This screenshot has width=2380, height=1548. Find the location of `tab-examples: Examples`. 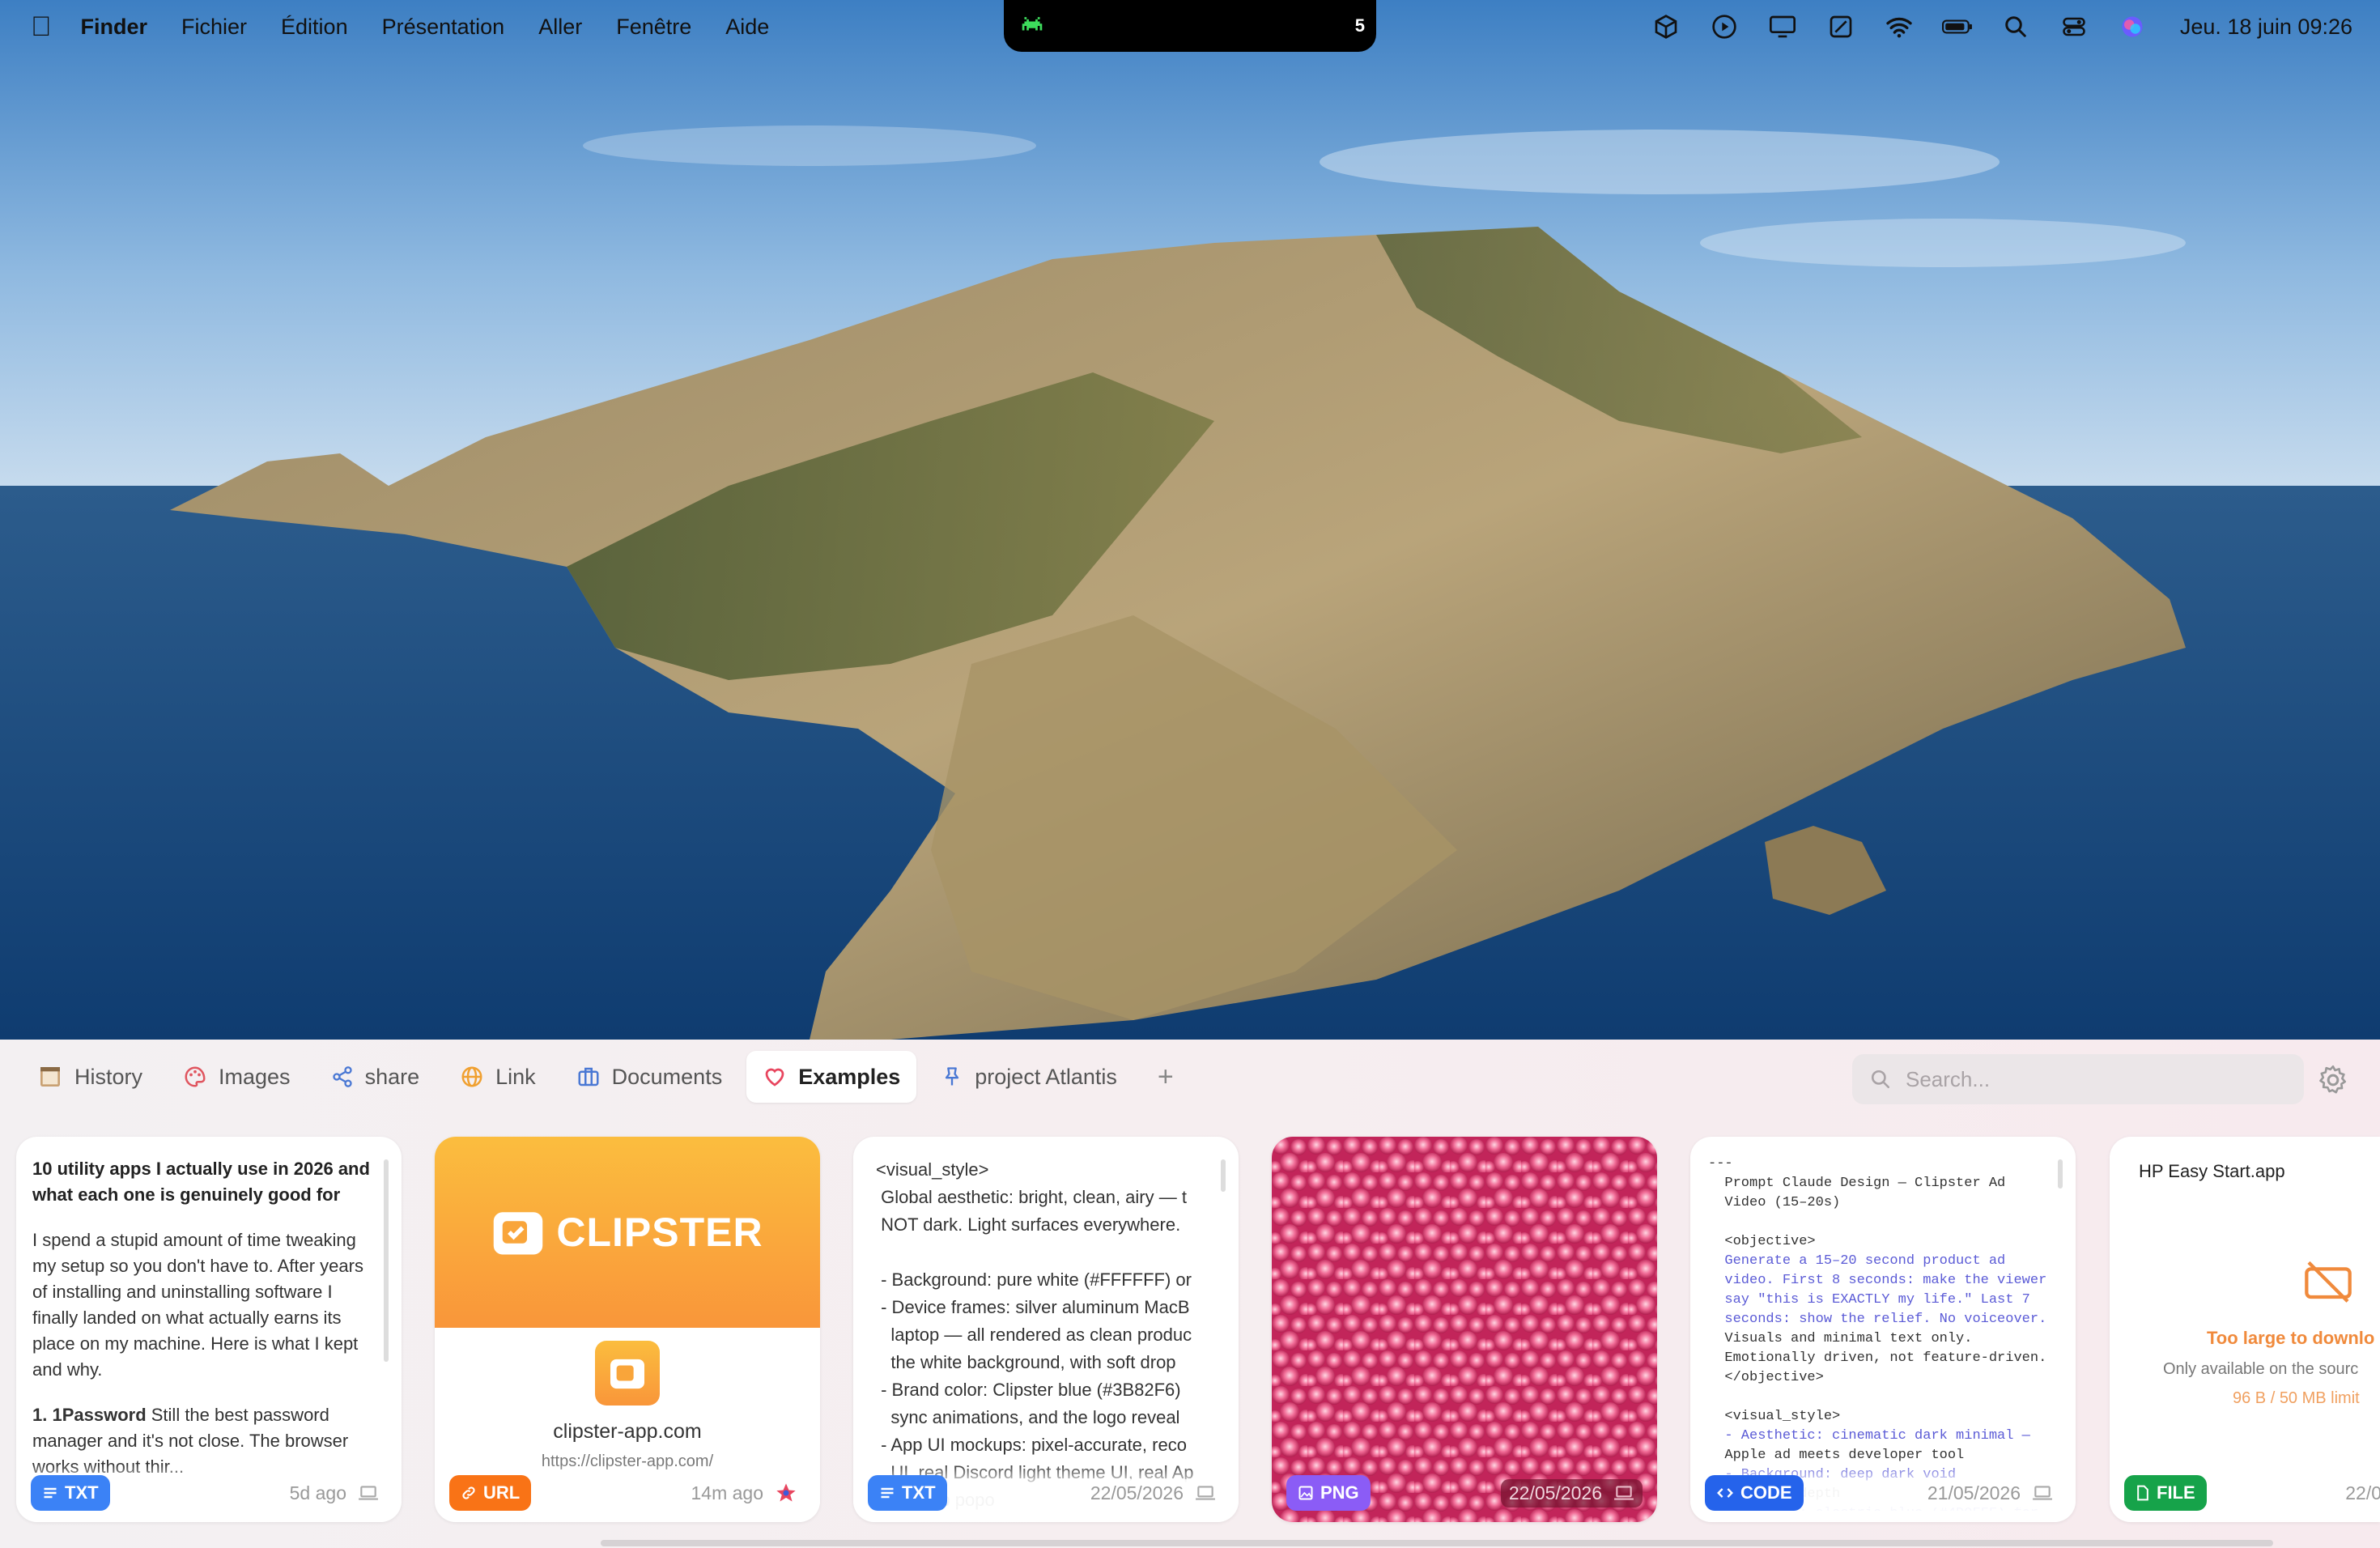

tab-examples: Examples is located at coordinates (832, 1077).